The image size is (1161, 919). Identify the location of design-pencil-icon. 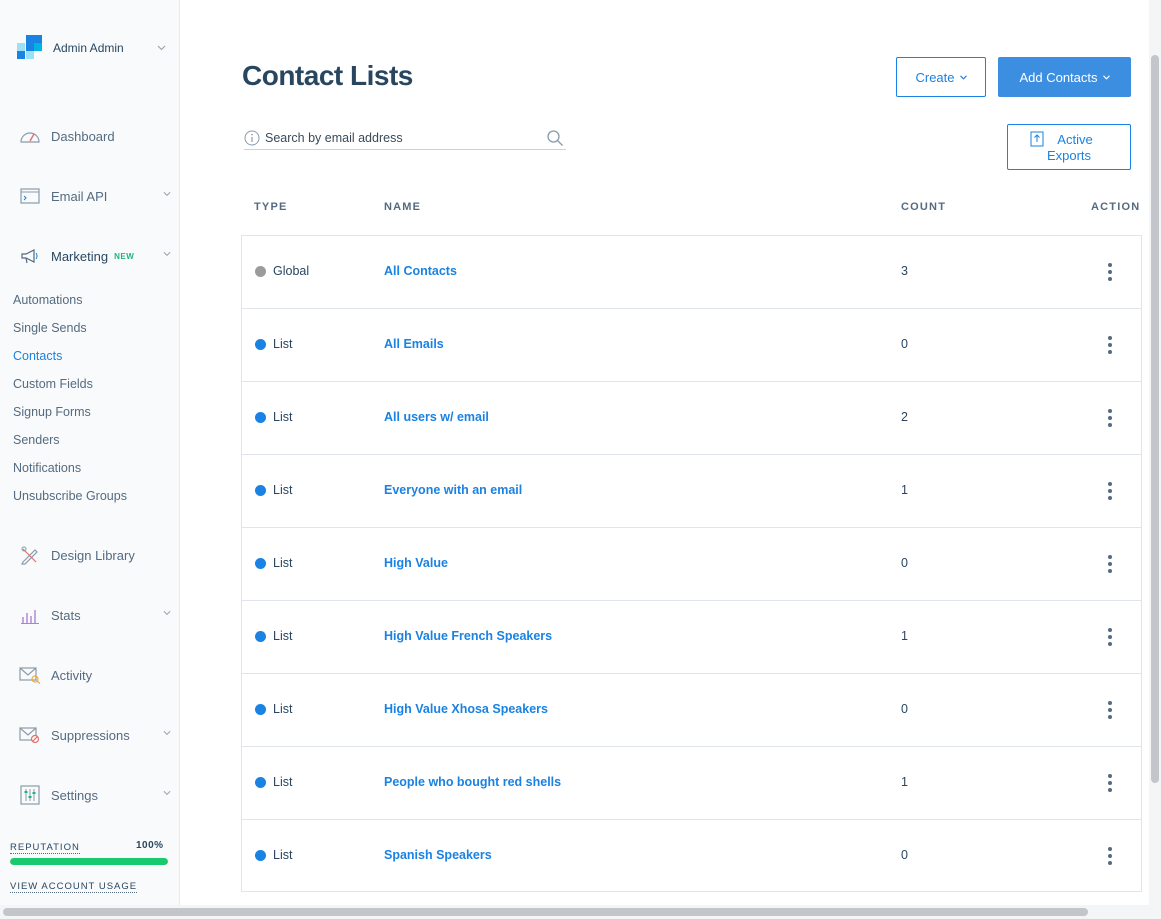
(30, 555).